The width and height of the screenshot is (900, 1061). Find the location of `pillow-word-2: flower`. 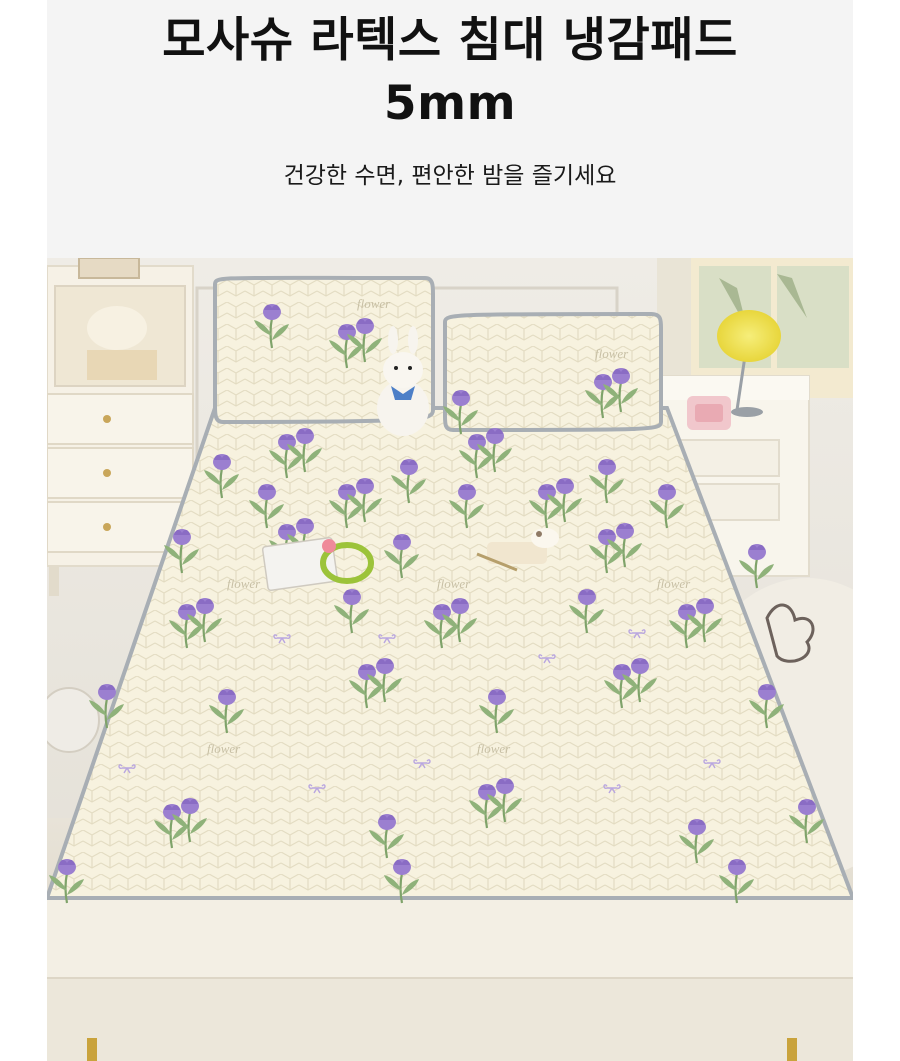

pillow-word-2: flower is located at coordinates (612, 353).